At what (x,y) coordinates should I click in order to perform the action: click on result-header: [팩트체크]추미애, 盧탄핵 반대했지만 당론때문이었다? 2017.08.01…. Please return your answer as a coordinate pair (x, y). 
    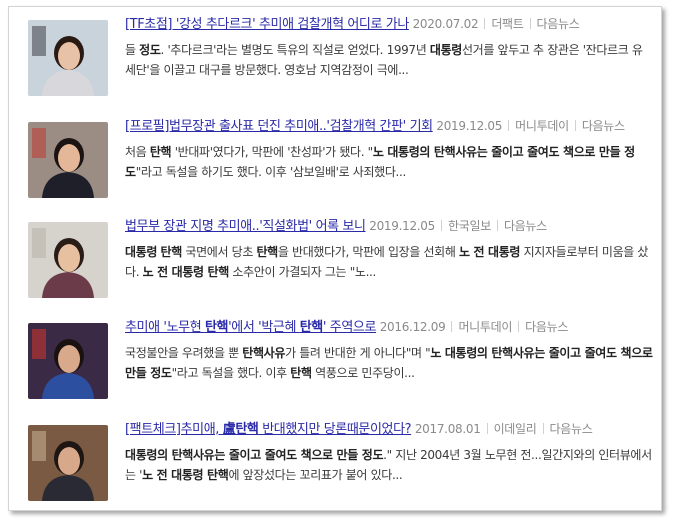
    Looking at the image, I should click on (389, 429).